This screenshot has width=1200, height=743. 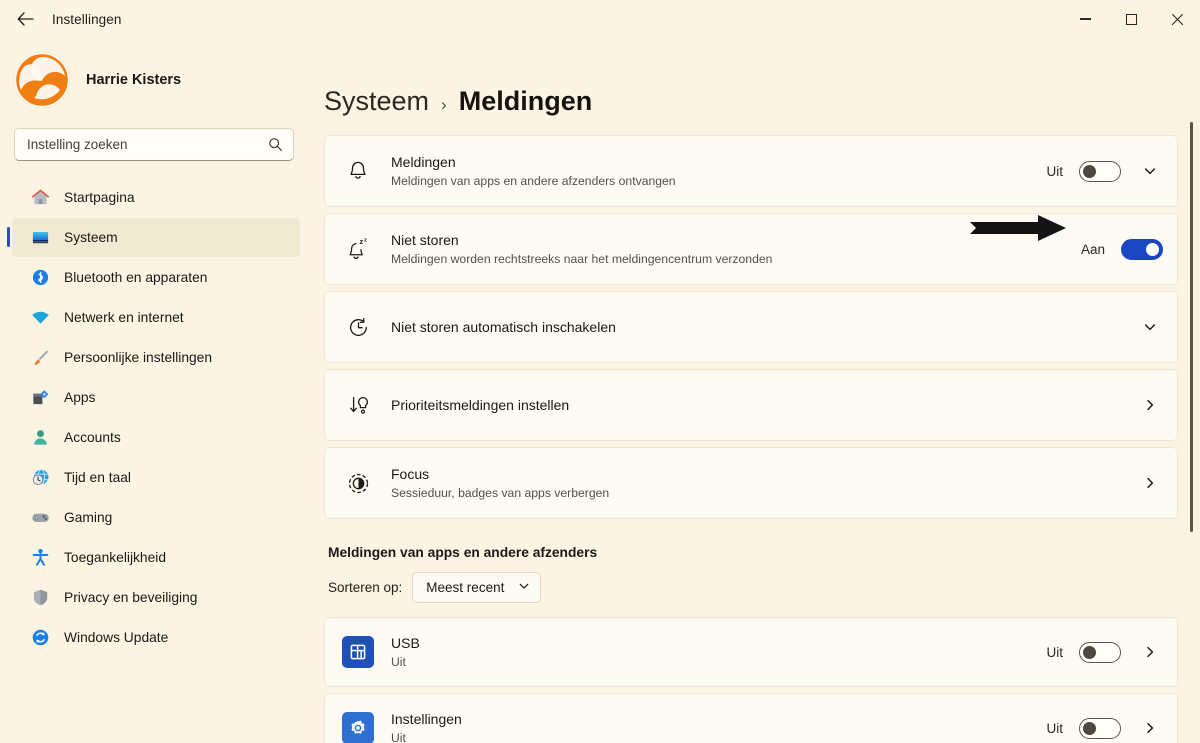 I want to click on clock-history-icon, so click(x=358, y=327).